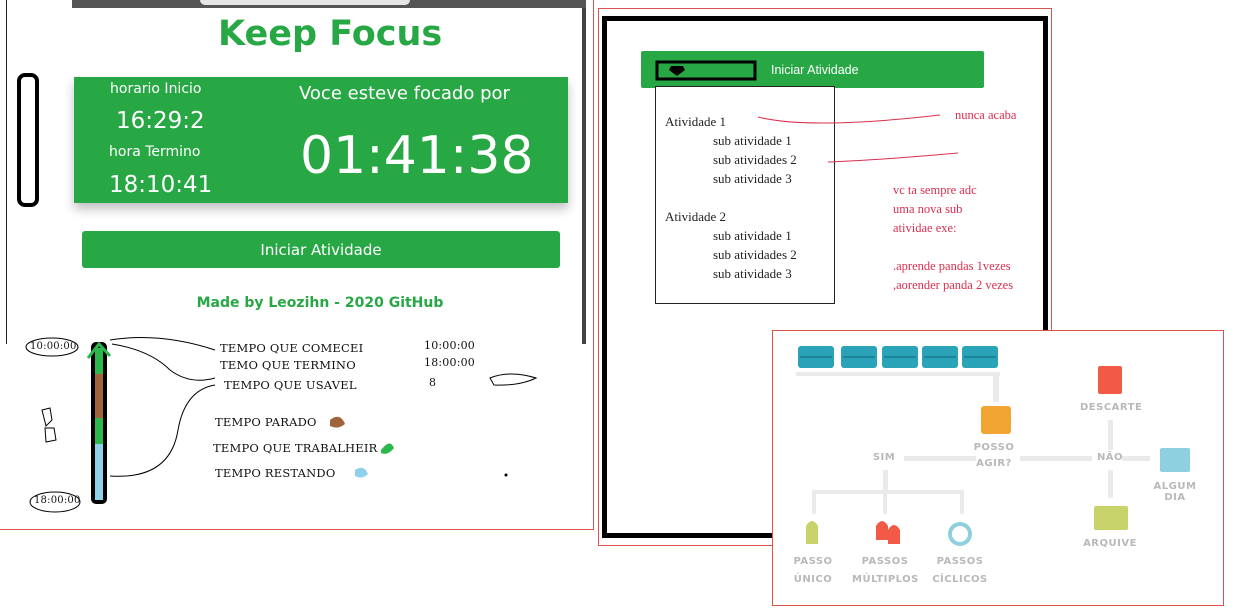  I want to click on sketch-row-value: 10:00:00, so click(450, 345).